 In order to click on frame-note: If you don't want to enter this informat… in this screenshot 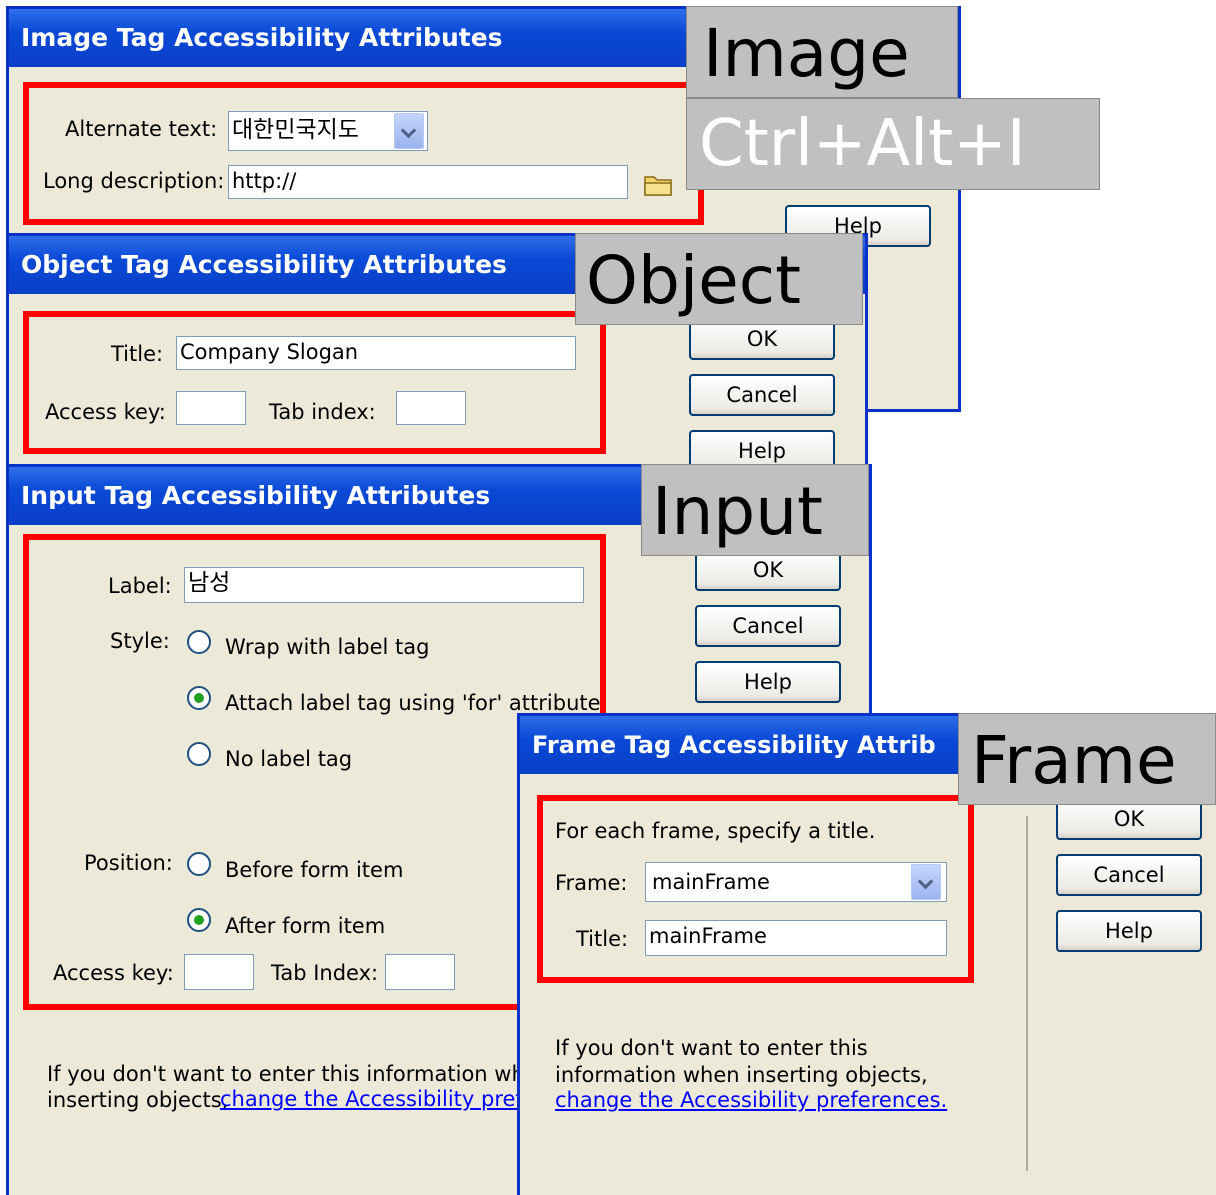, I will do `click(741, 1061)`.